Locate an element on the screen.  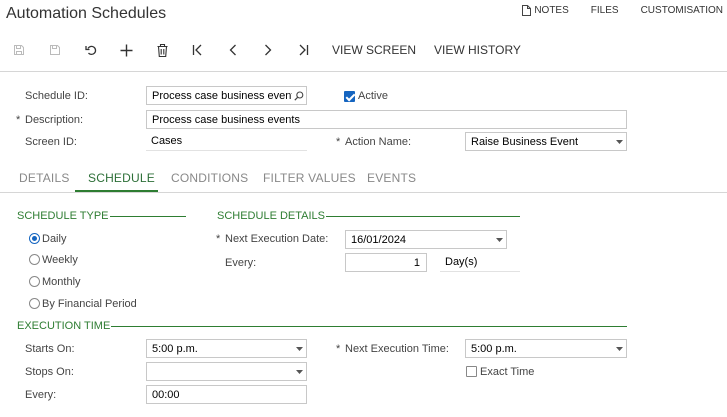
tab-filter-values: FILTER VALUES is located at coordinates (309, 178).